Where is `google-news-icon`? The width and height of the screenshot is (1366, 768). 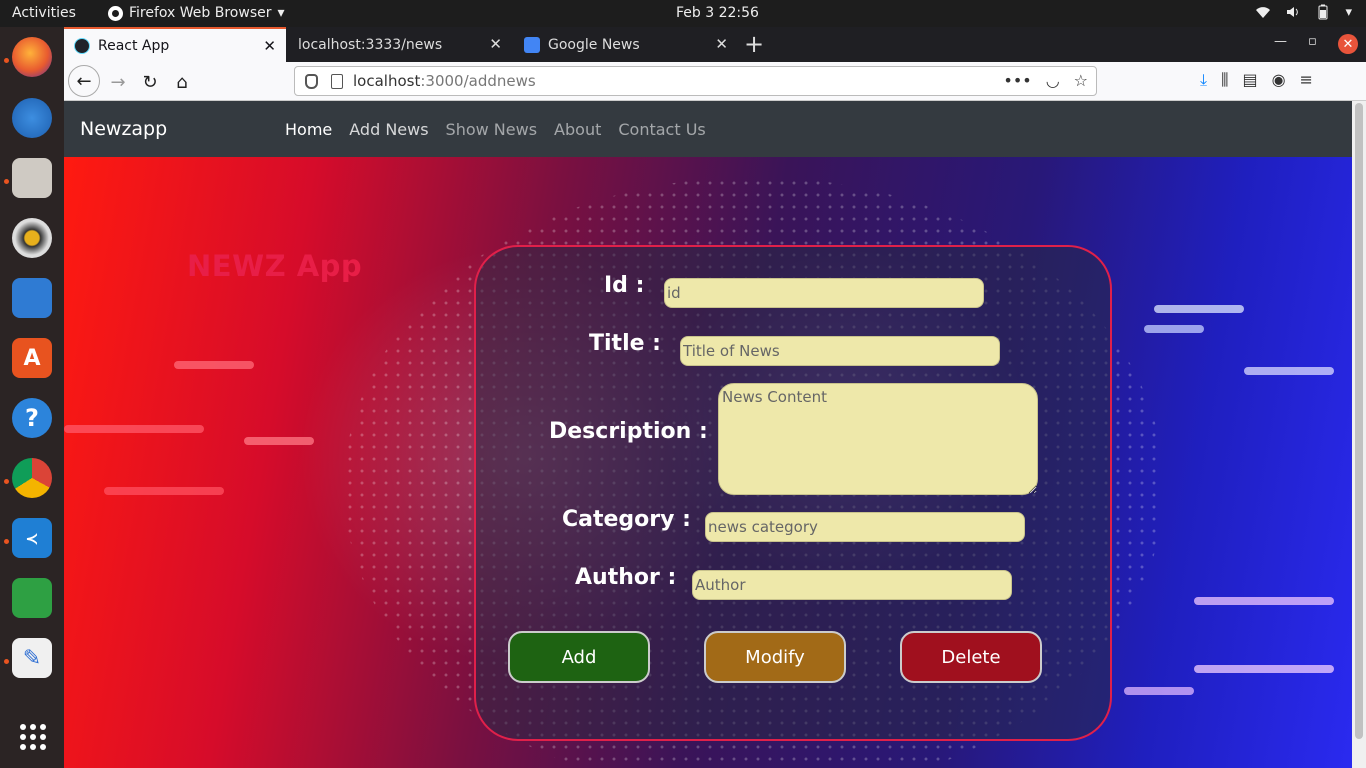 google-news-icon is located at coordinates (532, 44).